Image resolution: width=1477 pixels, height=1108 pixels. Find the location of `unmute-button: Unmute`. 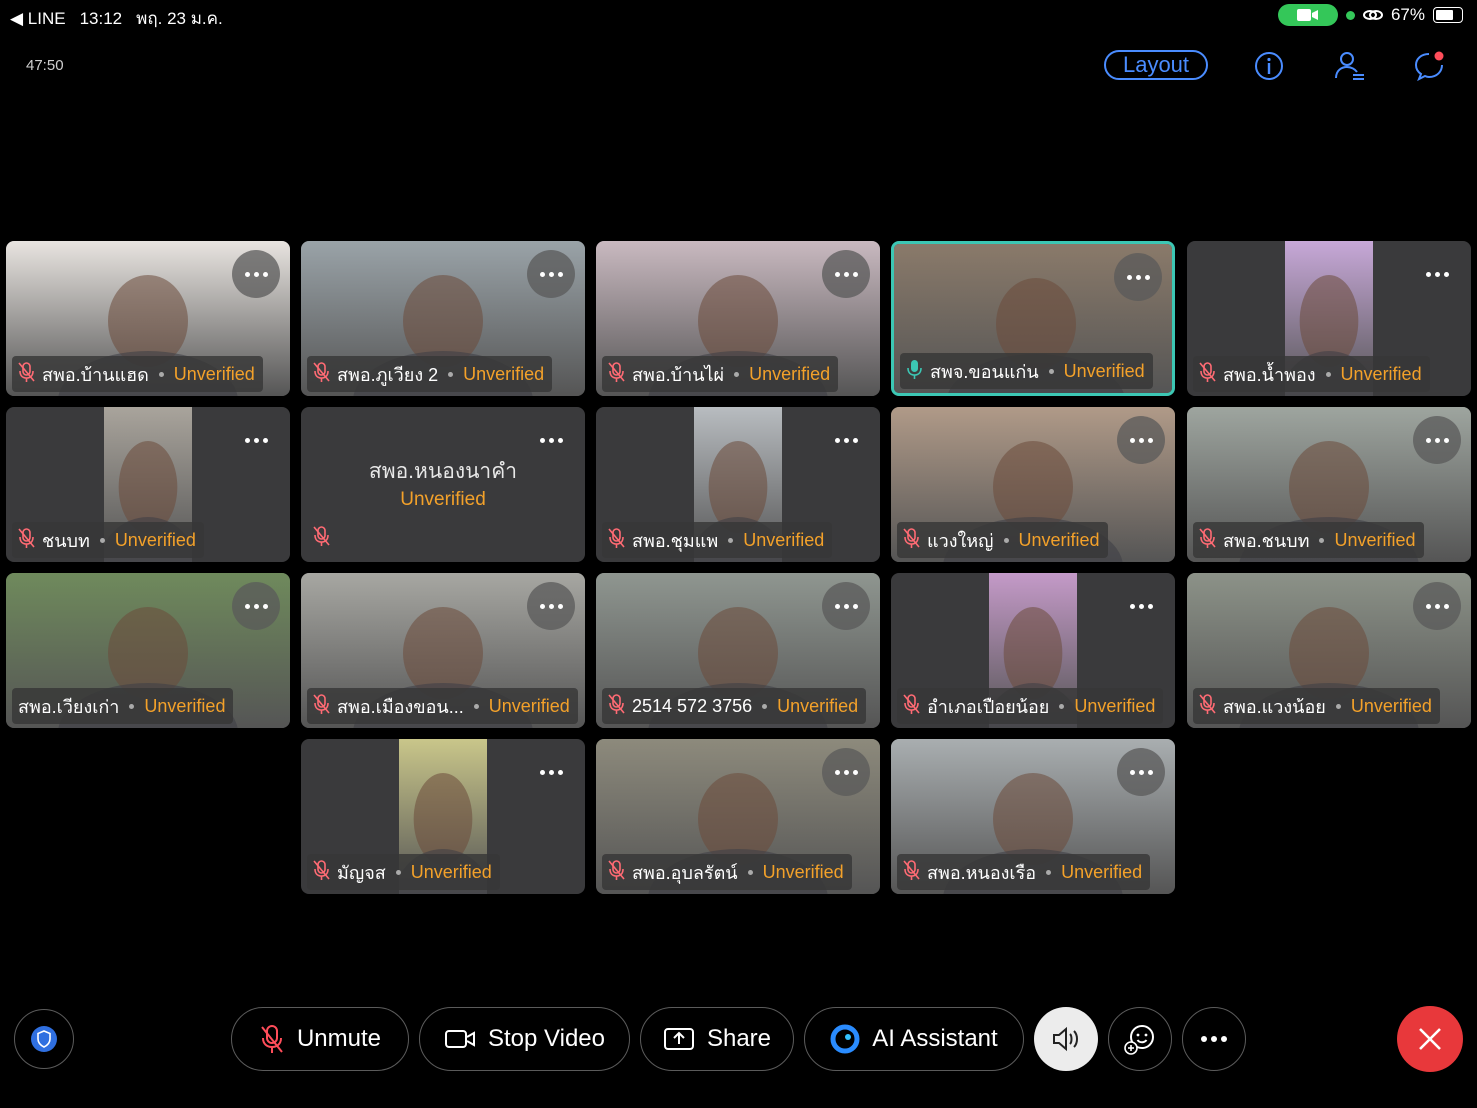

unmute-button: Unmute is located at coordinates (320, 1039).